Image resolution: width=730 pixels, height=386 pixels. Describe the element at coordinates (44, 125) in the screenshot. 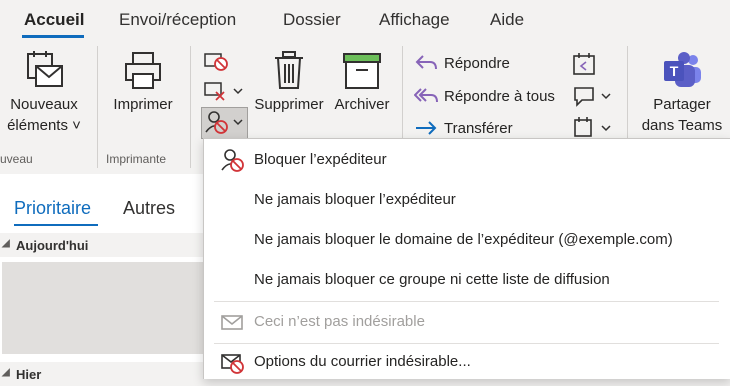

I see `new-items-label-2: éléments ˅` at that location.